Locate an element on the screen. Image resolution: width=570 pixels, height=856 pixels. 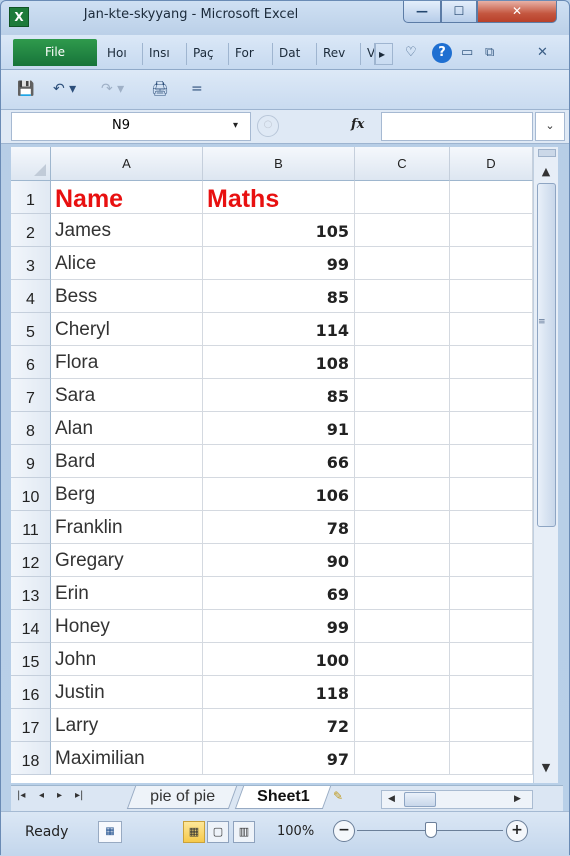
cell-a: Flora is located at coordinates (127, 362).